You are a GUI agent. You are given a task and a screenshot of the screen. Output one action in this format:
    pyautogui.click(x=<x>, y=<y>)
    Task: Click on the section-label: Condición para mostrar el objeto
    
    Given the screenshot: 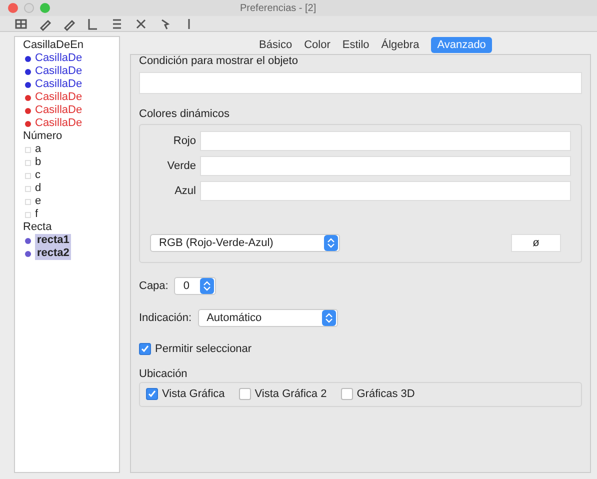 What is the action you would take?
    pyautogui.click(x=219, y=61)
    